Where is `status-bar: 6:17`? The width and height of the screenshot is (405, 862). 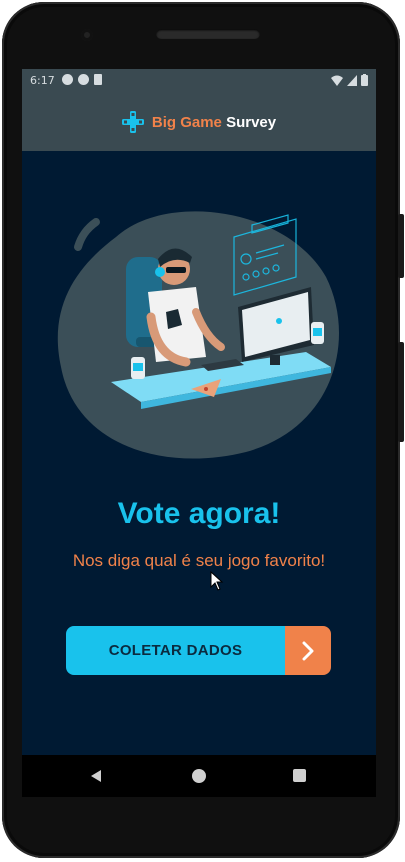 status-bar: 6:17 is located at coordinates (199, 81).